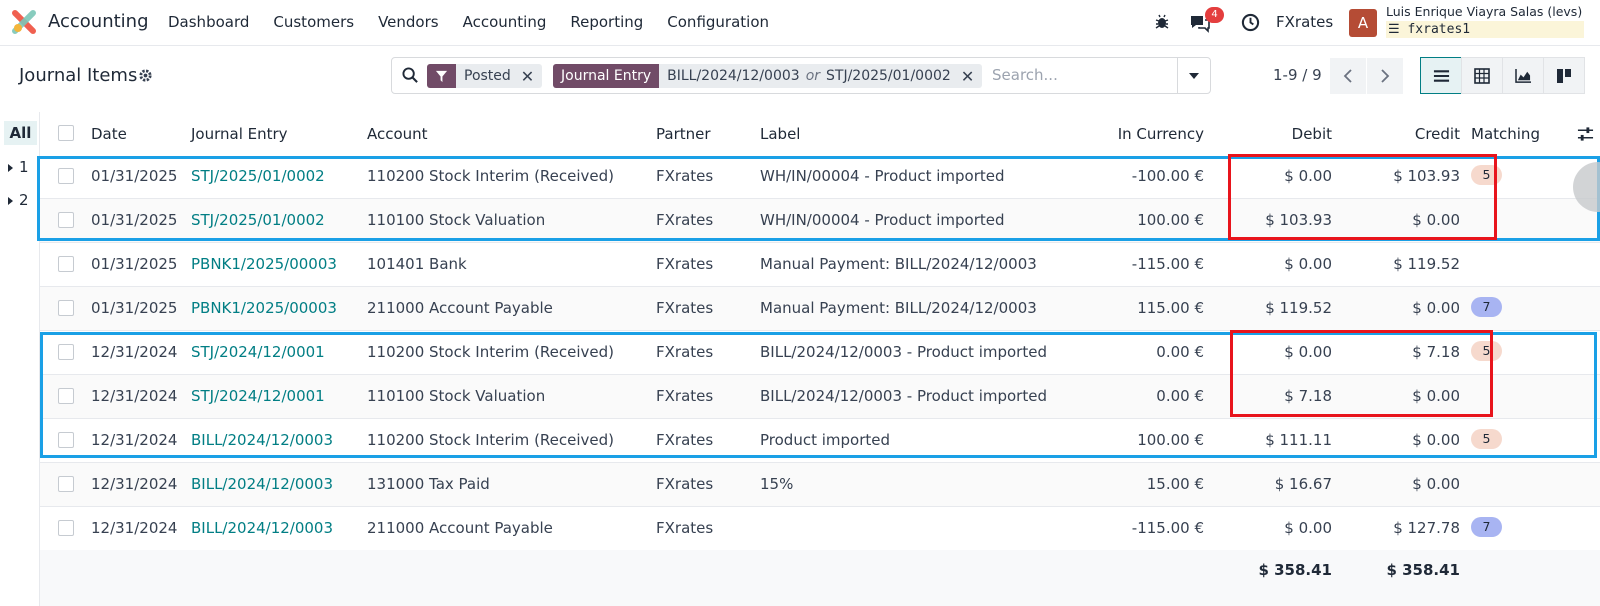 Image resolution: width=1600 pixels, height=606 pixels. Describe the element at coordinates (397, 134) in the screenshot. I see `column-account: Account` at that location.